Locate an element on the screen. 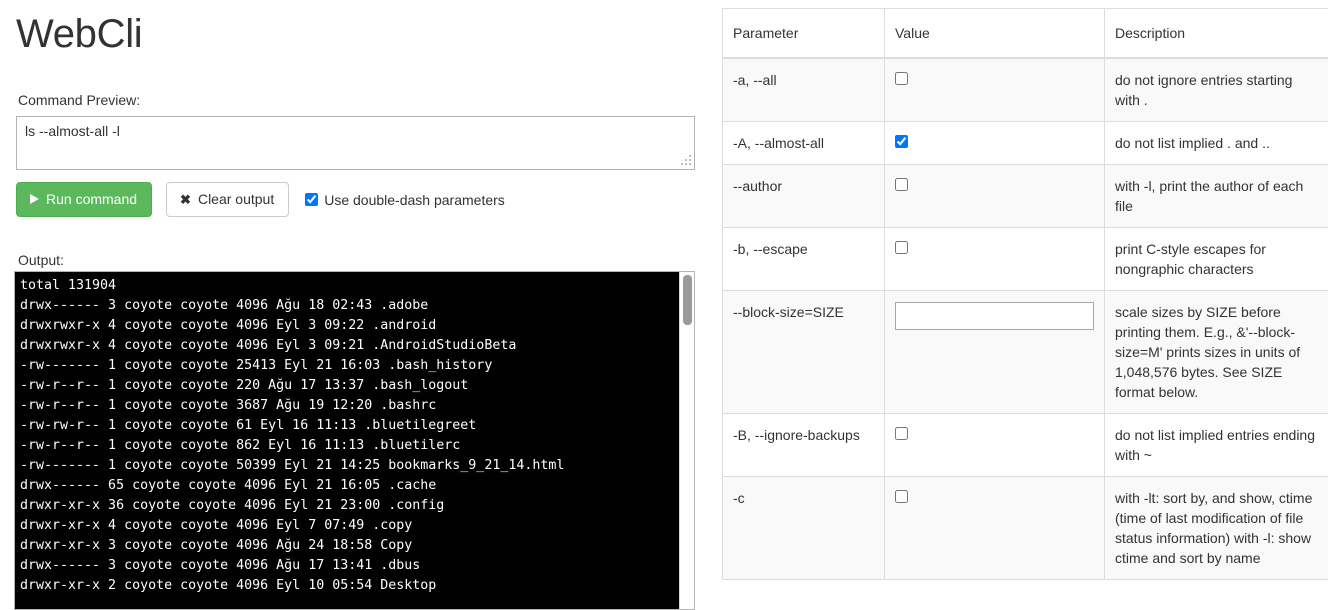  close-x-icon: ✖ is located at coordinates (185, 199).